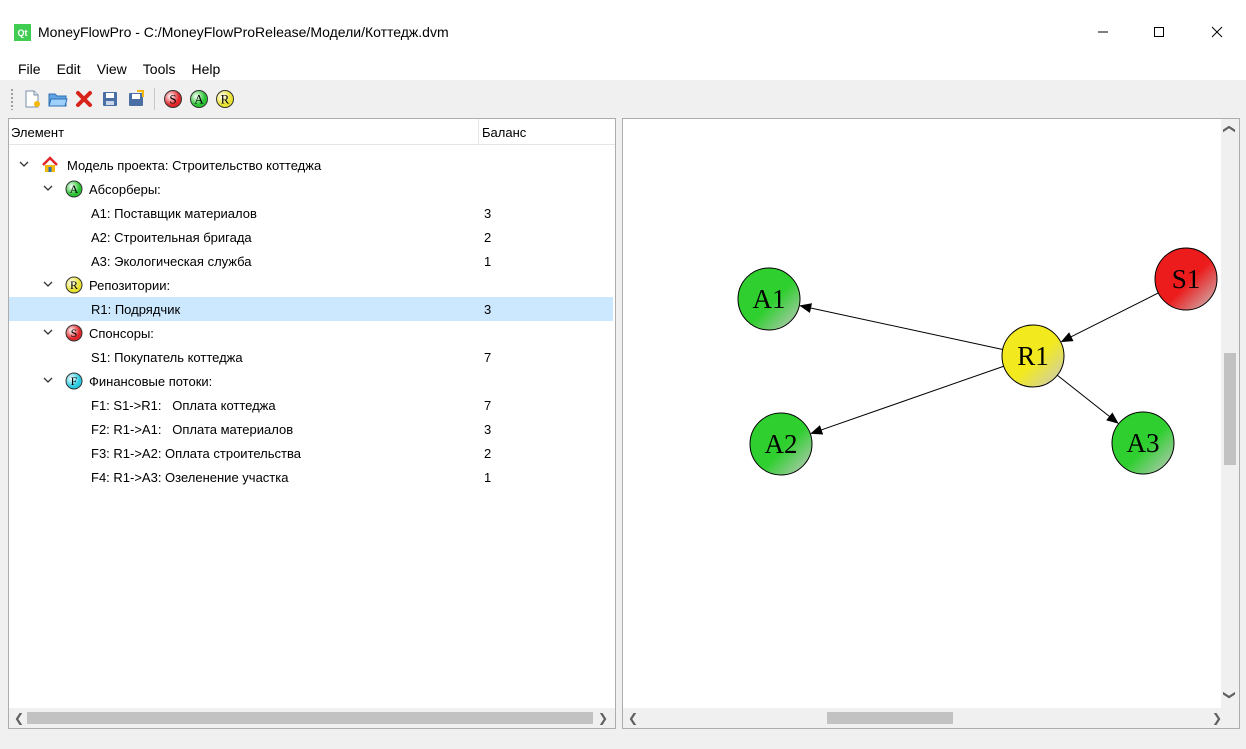 The image size is (1246, 749). I want to click on graph-edges, so click(979, 363).